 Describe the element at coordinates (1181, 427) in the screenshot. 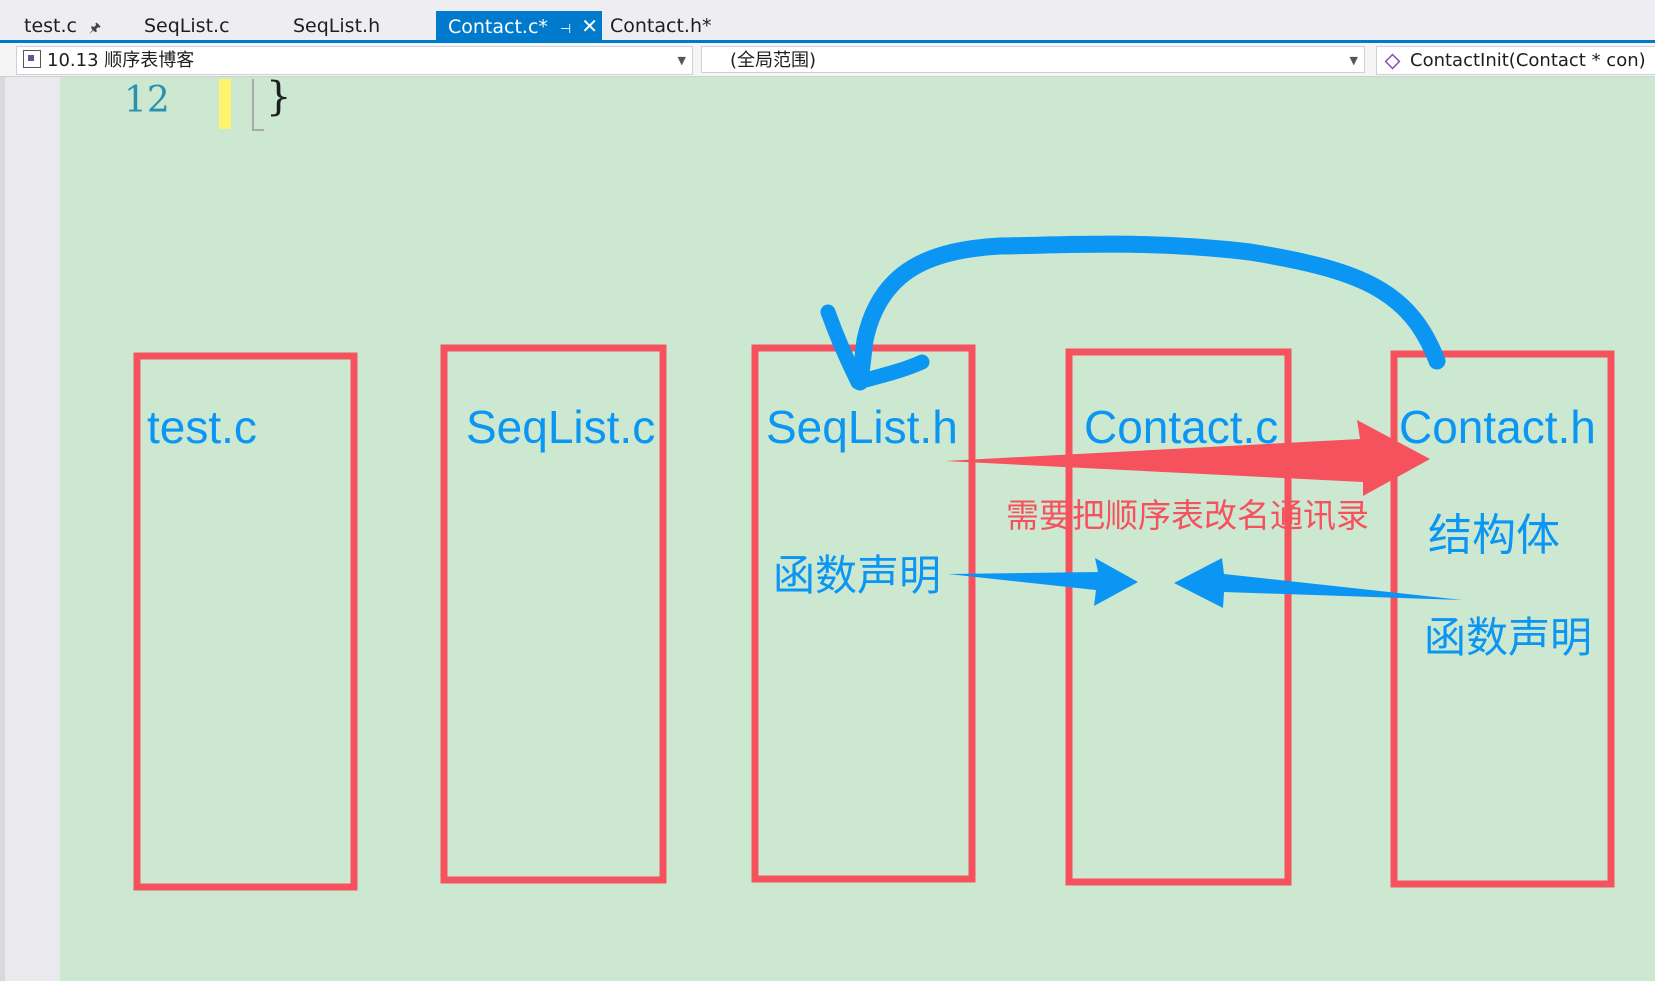

I see `label-contact-c: Contact.c` at that location.